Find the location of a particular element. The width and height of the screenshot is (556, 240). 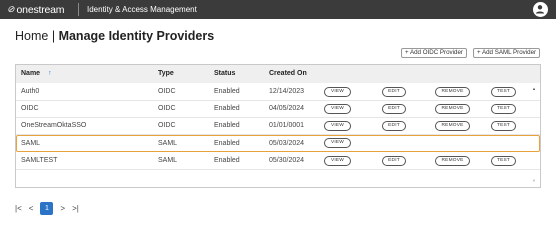

column-header-name: Name ↑ is located at coordinates (36, 73).